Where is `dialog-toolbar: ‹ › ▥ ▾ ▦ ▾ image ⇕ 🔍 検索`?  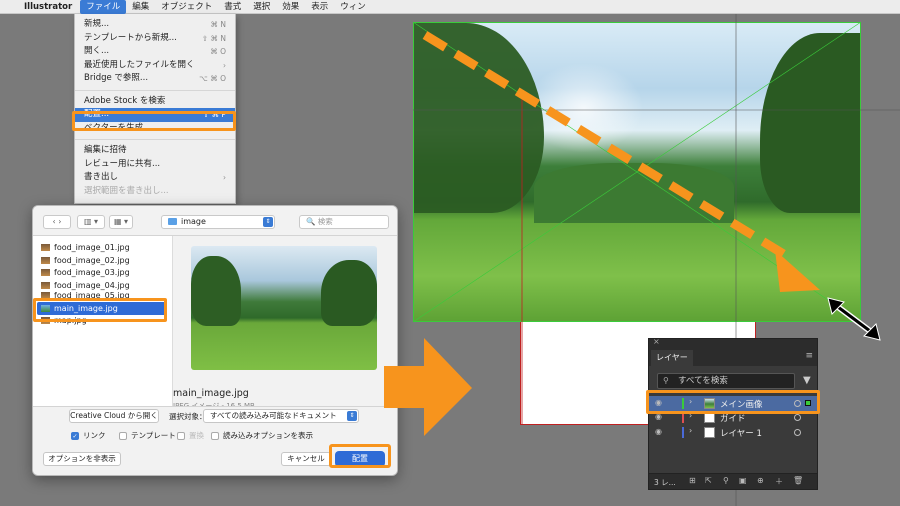
dialog-toolbar: ‹ › ▥ ▾ ▦ ▾ image ⇕ 🔍 検索 is located at coordinates (215, 221).